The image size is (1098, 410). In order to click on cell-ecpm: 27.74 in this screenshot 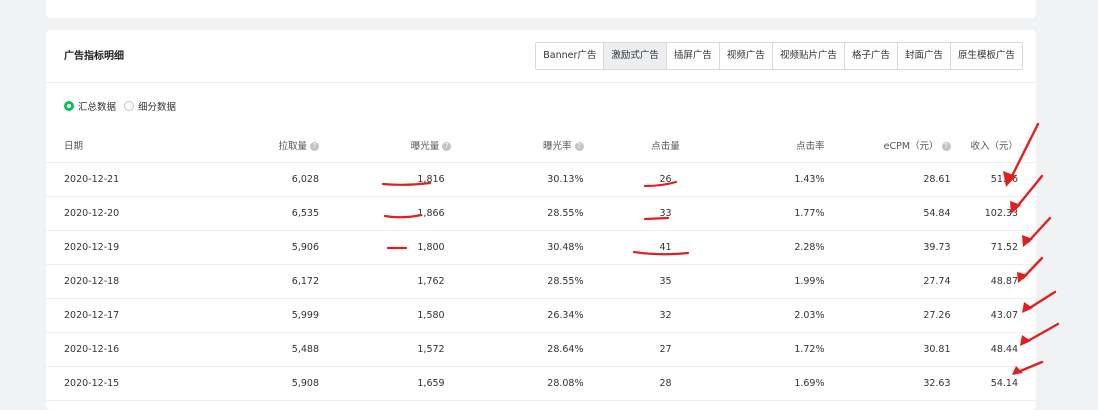, I will do `click(888, 281)`.